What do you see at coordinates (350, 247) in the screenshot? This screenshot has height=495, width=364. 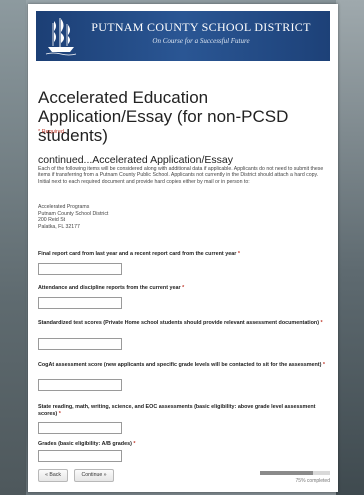 I see `background-right-edge` at bounding box center [350, 247].